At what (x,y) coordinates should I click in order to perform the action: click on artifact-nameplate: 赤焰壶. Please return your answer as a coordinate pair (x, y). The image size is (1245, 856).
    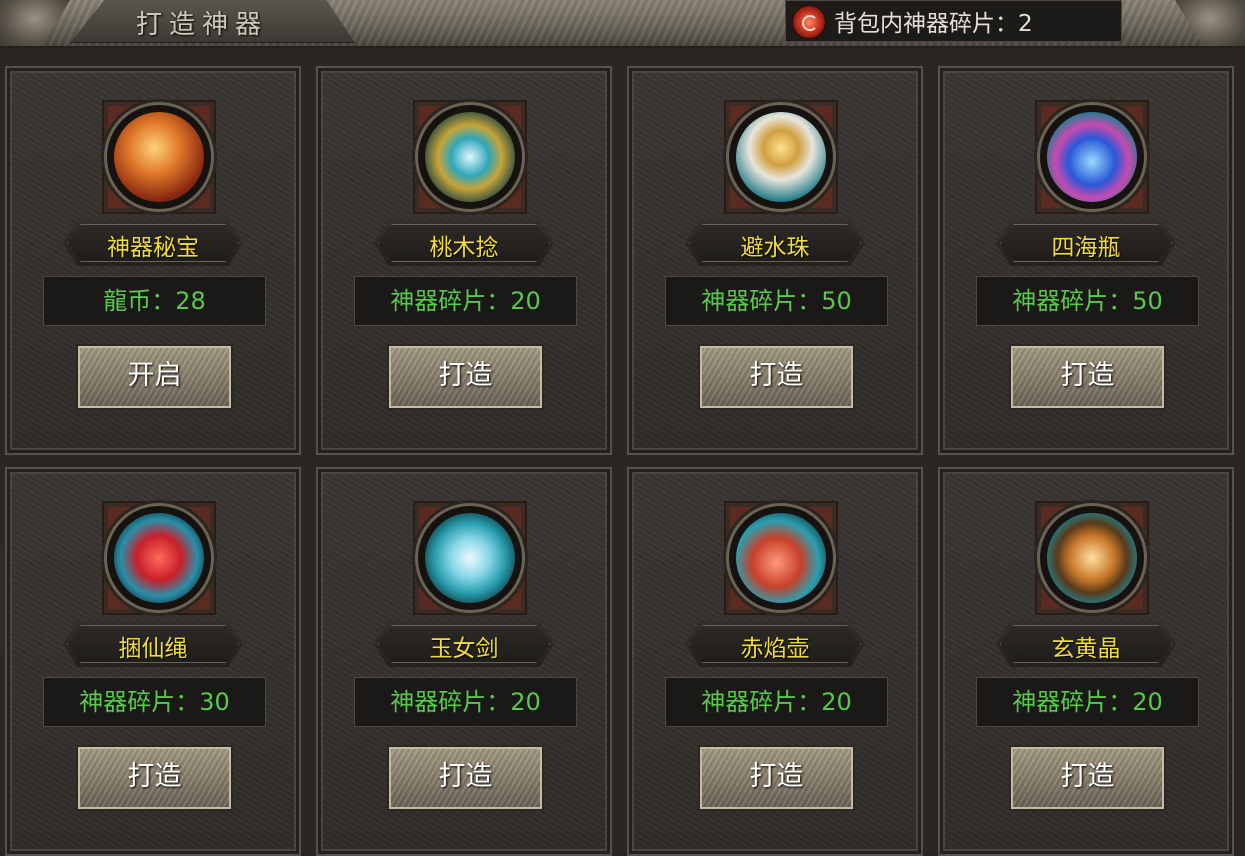
    Looking at the image, I should click on (775, 644).